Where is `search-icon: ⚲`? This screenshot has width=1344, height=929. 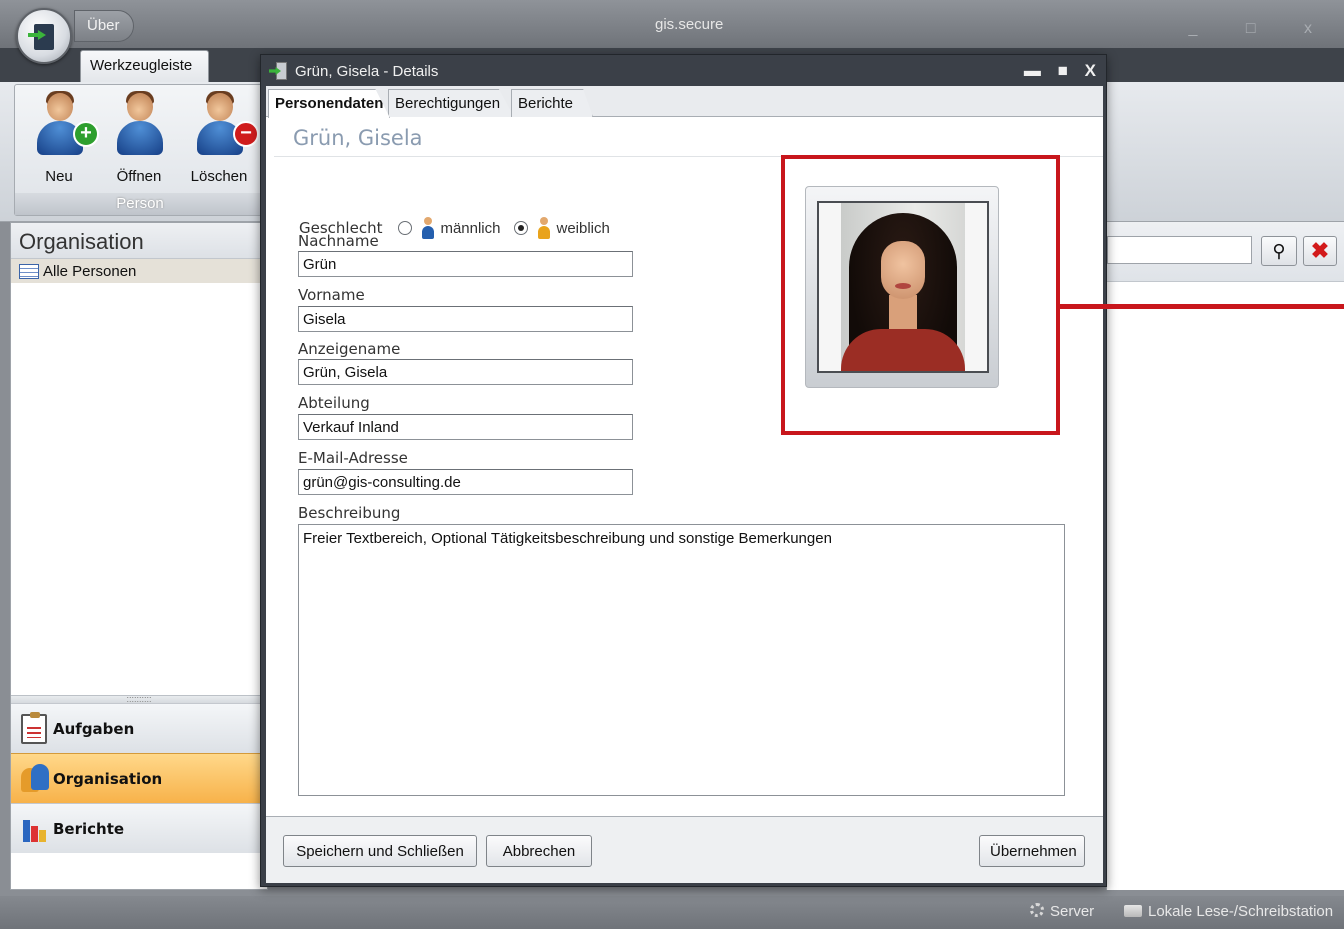 search-icon: ⚲ is located at coordinates (1279, 251).